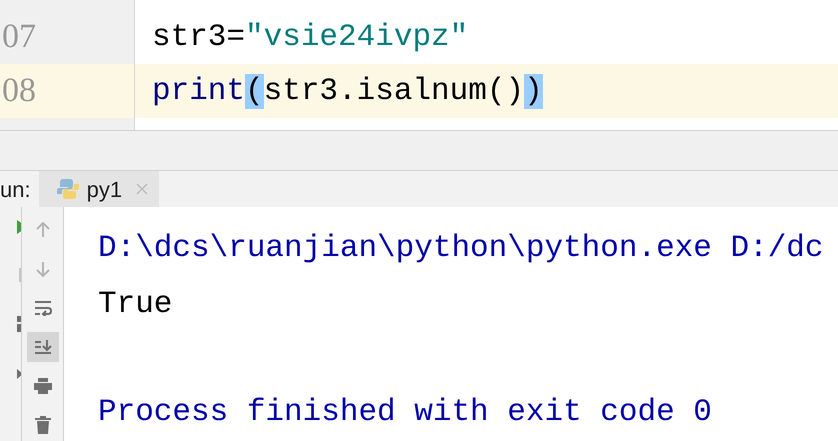  Describe the element at coordinates (43, 269) in the screenshot. I see `down-arrow-icon` at that location.